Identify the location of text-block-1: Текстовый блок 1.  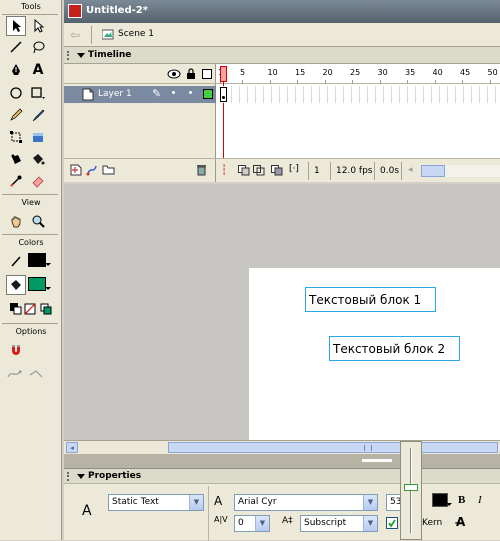
(370, 299).